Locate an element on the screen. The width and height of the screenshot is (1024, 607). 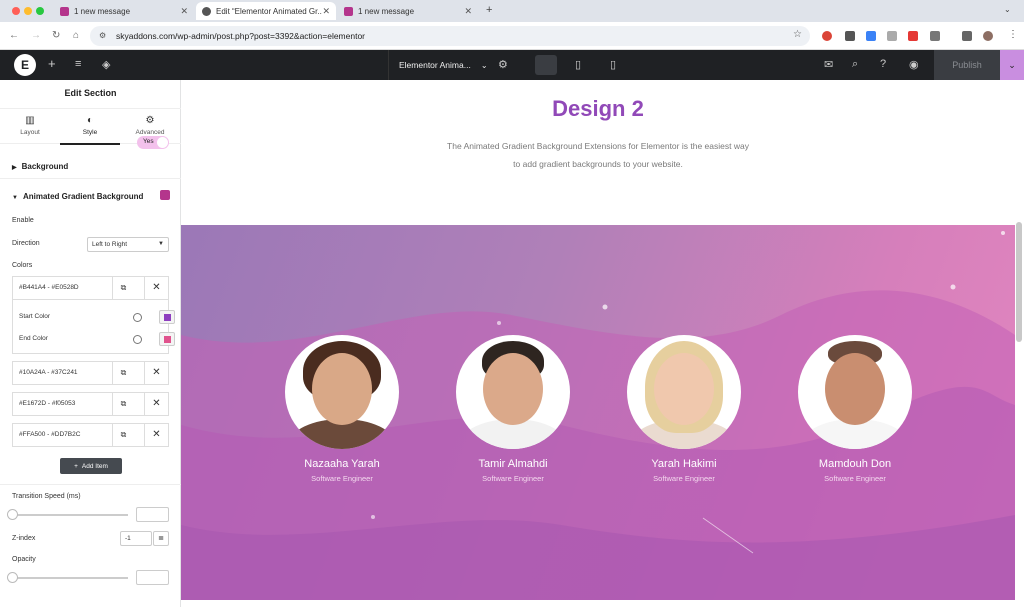
notifications-megaphone-icon: ✉ is located at coordinates (828, 64).